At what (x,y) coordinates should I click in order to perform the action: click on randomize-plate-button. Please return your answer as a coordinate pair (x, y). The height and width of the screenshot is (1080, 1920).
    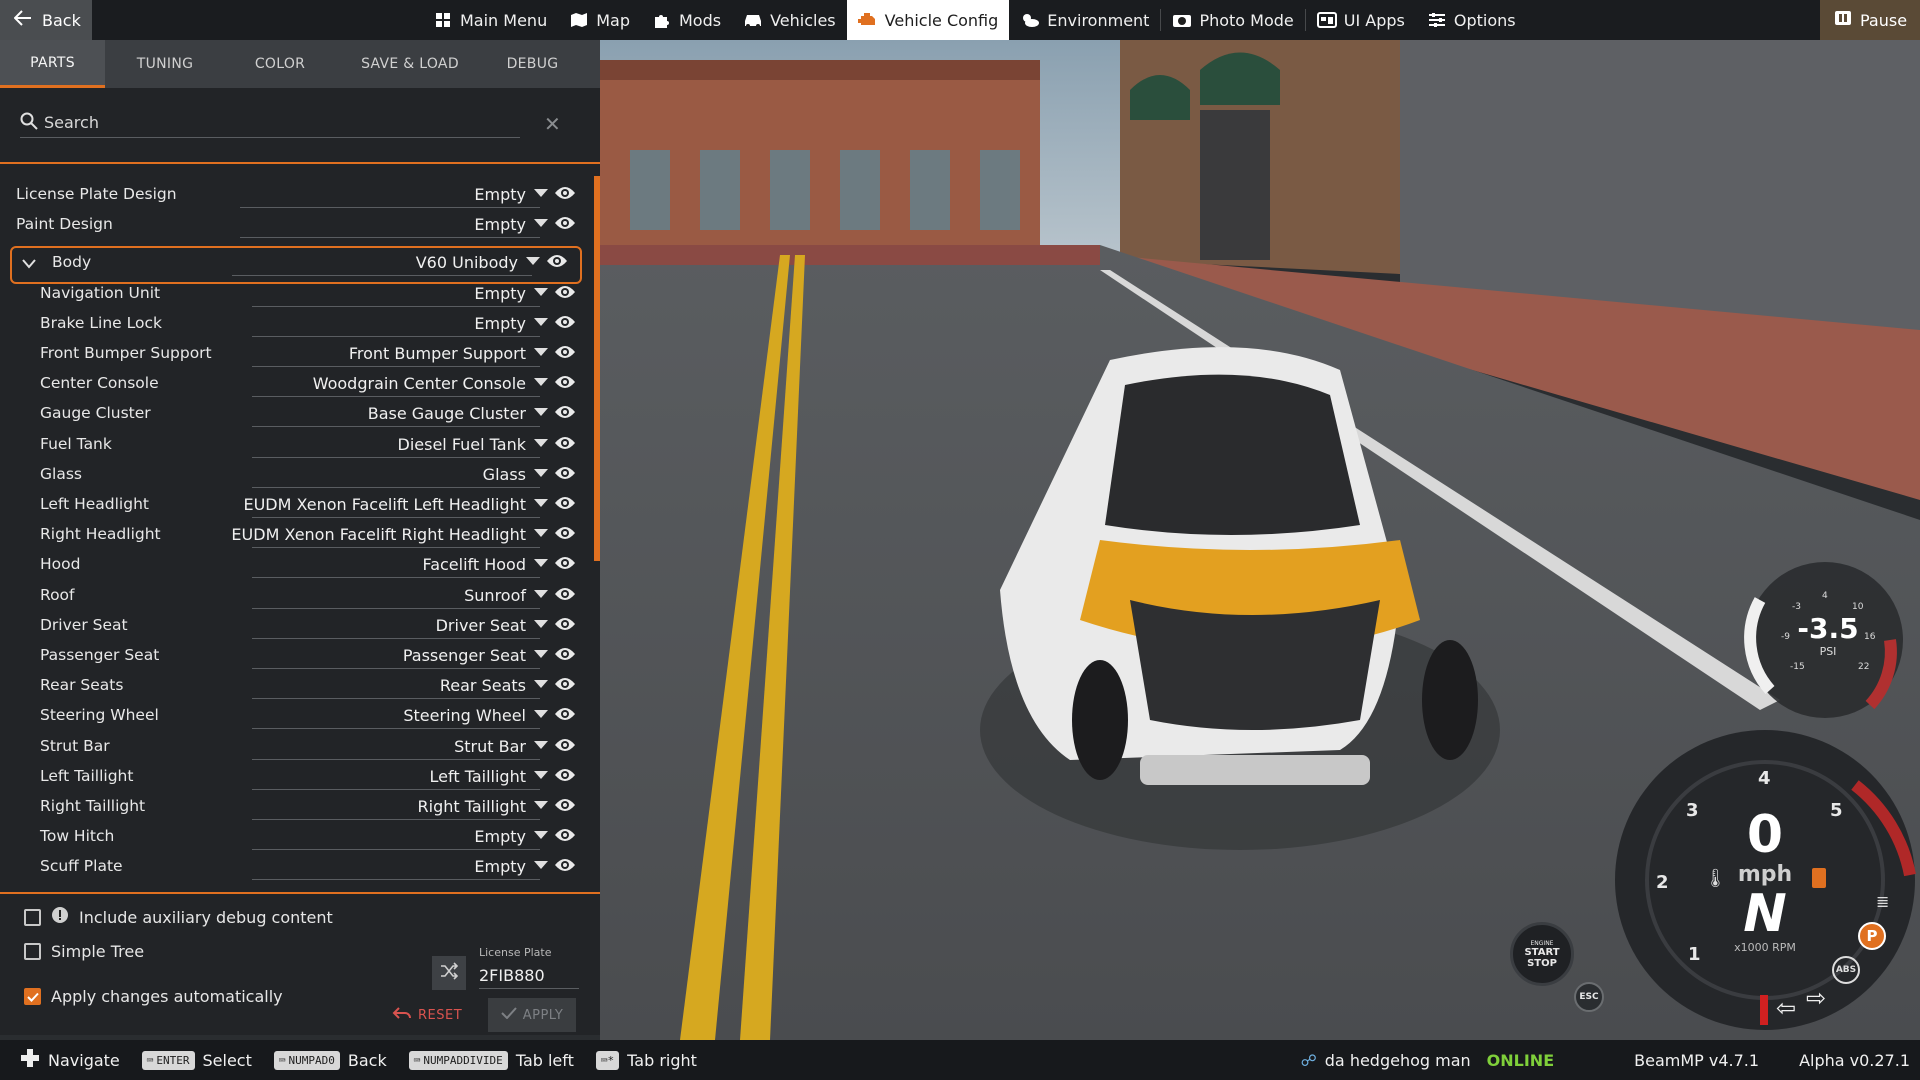
    Looking at the image, I should click on (449, 973).